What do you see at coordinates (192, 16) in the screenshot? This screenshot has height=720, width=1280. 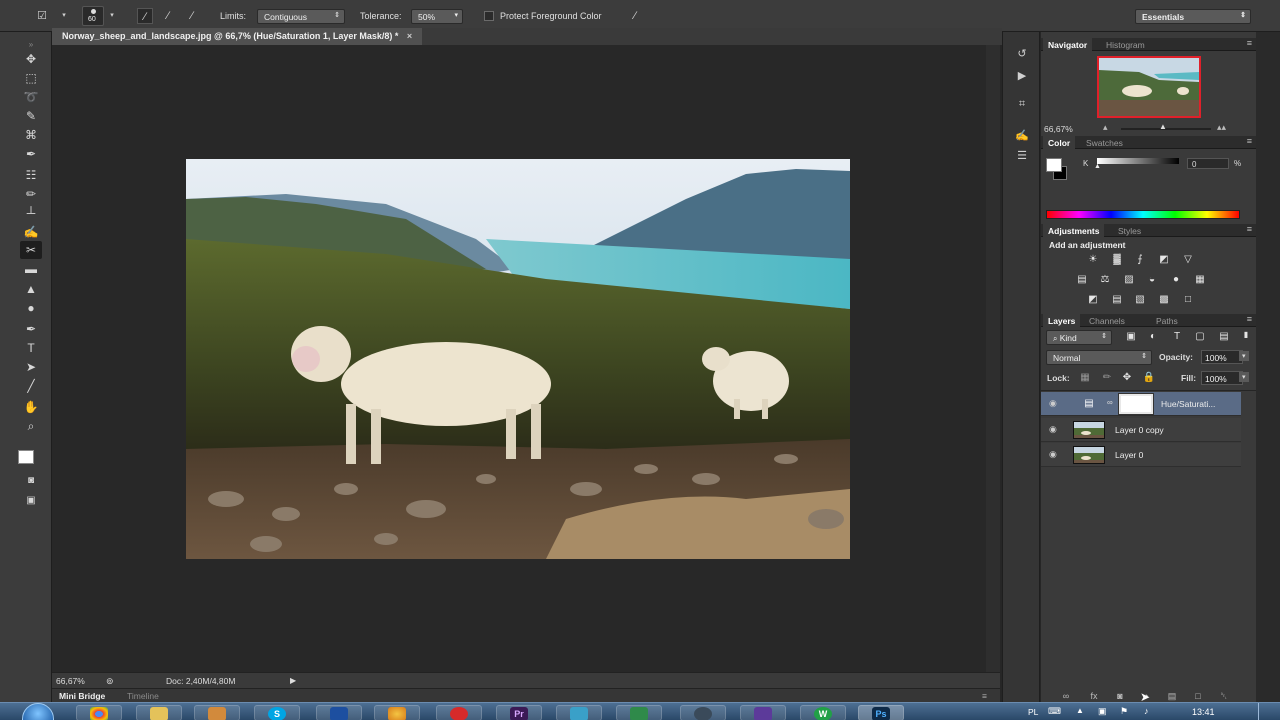 I see `subtract-selection-mode-icon: ∕` at bounding box center [192, 16].